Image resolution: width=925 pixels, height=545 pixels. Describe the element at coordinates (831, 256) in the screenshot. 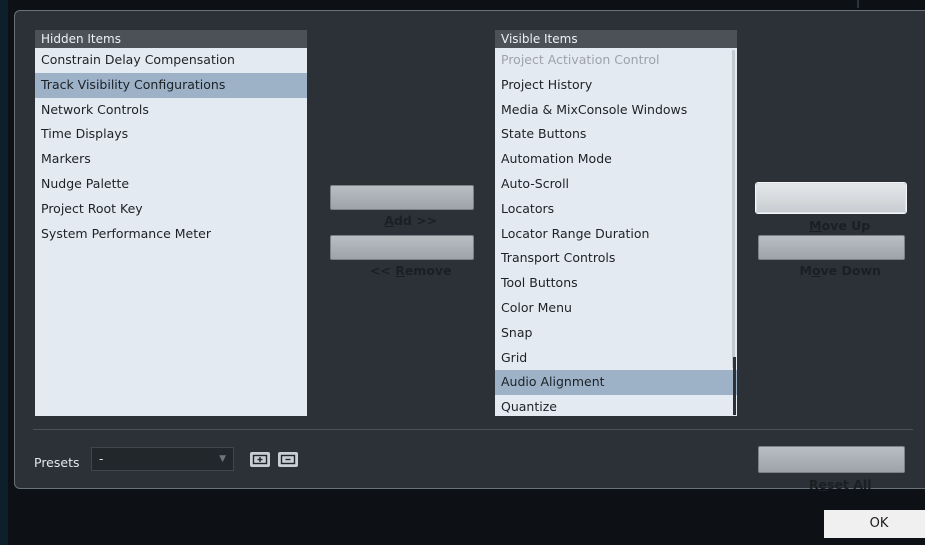

I see `move-down-button: Move Down` at that location.